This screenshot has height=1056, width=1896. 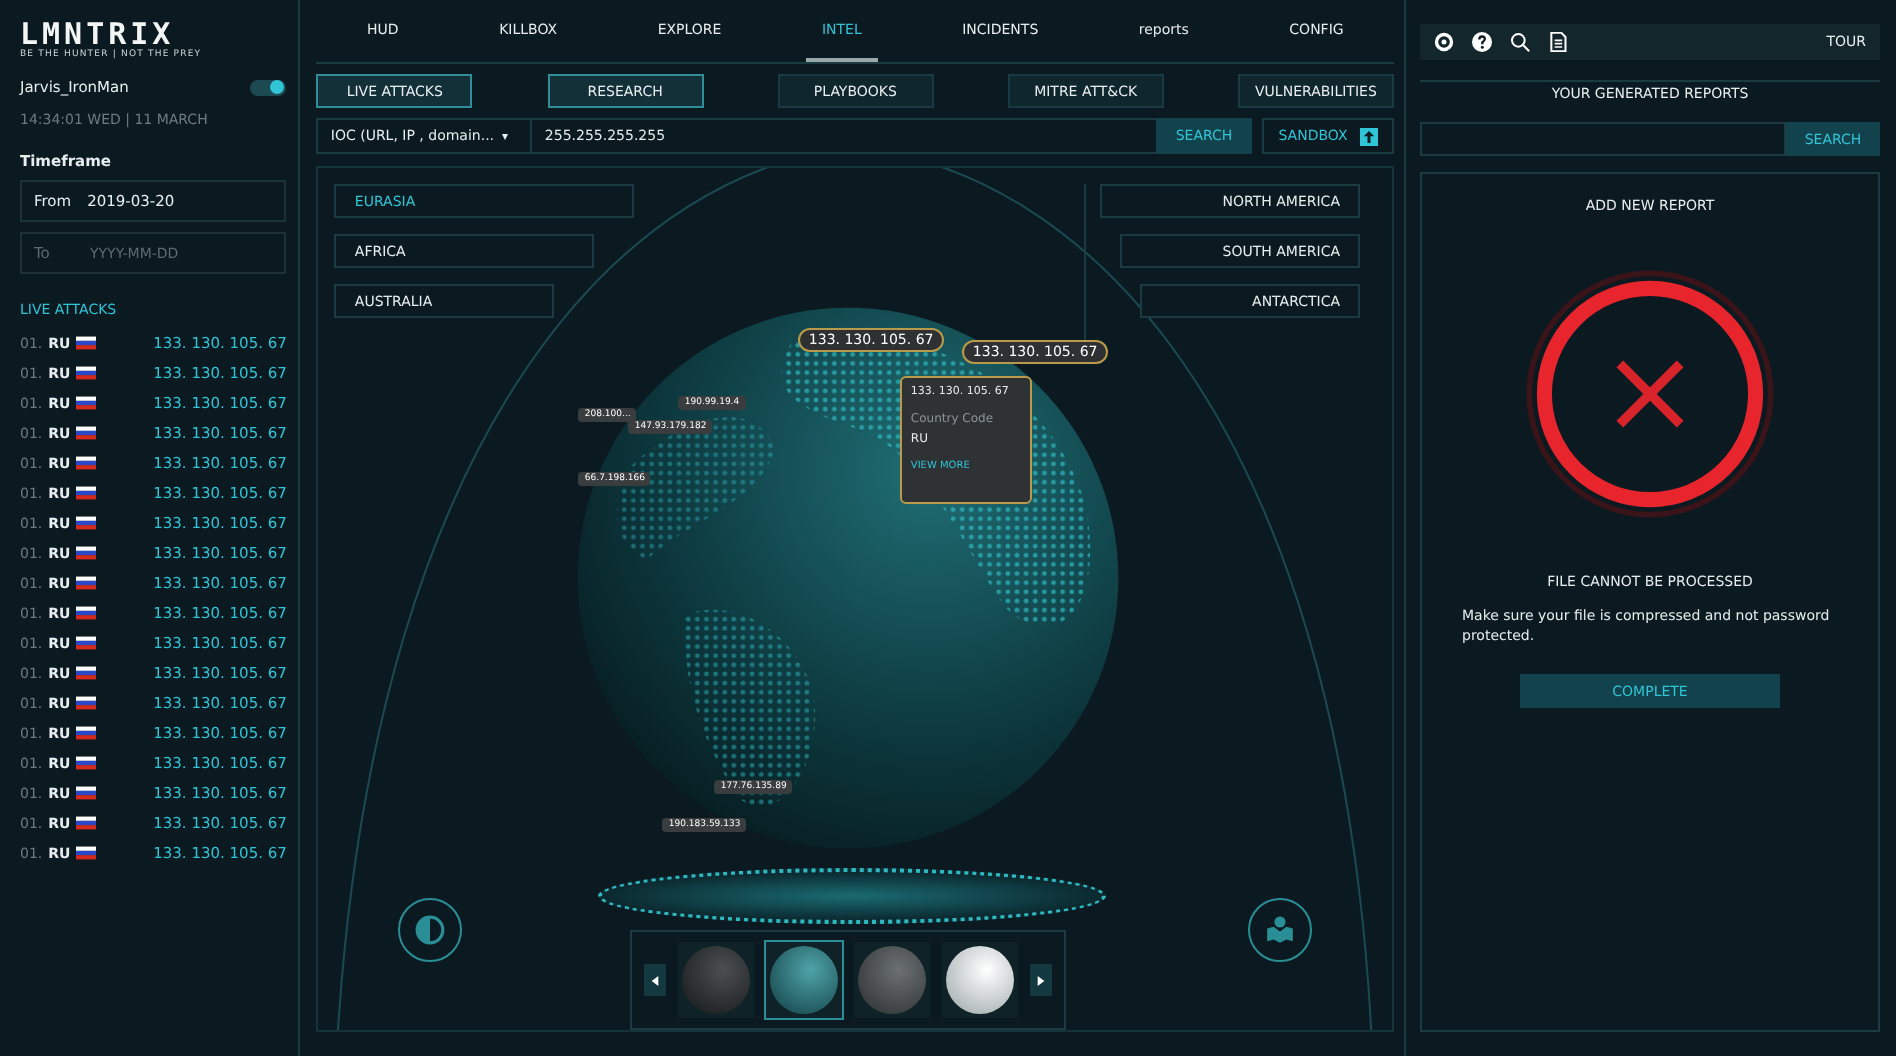 I want to click on left-arrow-icon, so click(x=655, y=980).